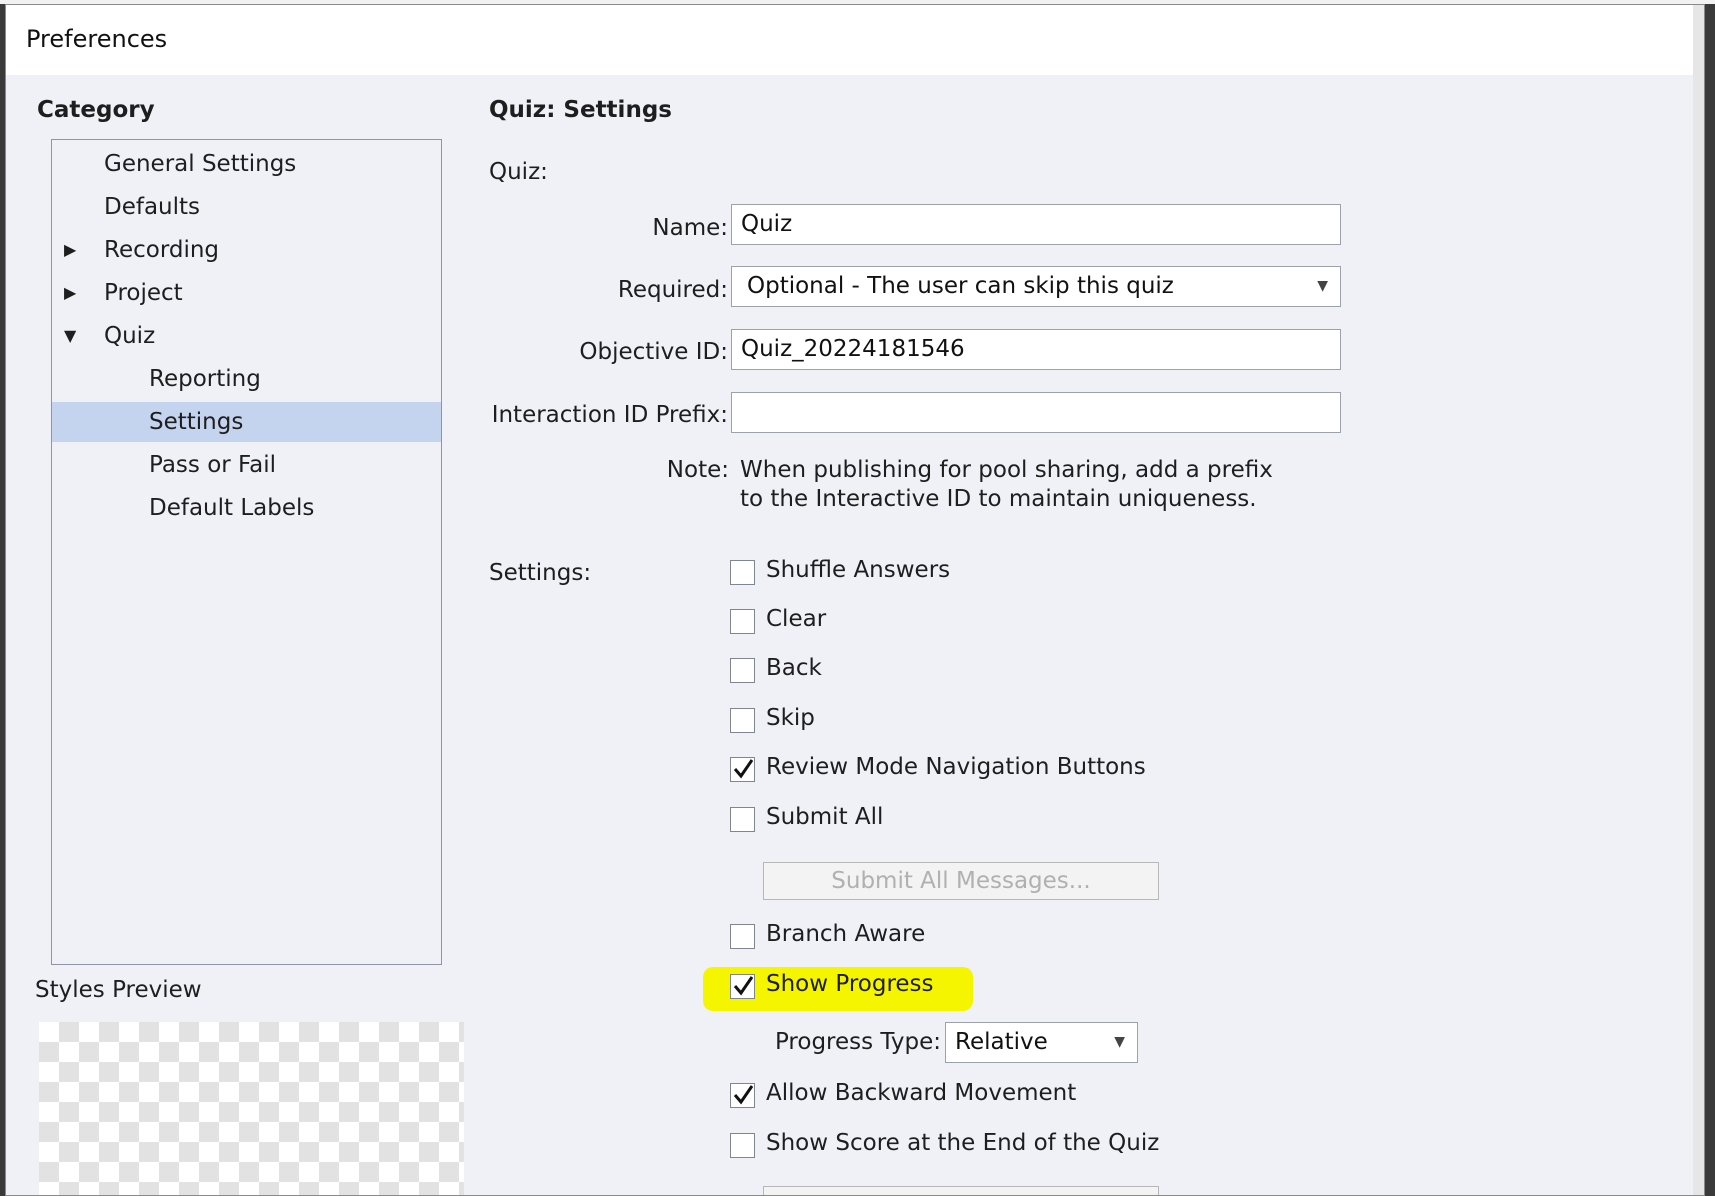  Describe the element at coordinates (609, 415) in the screenshot. I see `interaction-id-prefix-label: Interaction ID Prefix:` at that location.